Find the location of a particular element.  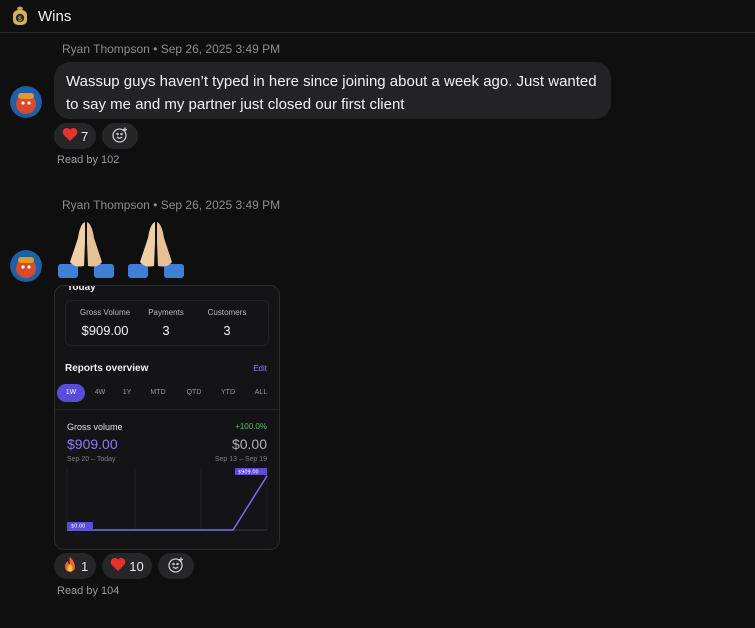

previous-range: Sep 13 – Sep 19 is located at coordinates (240, 459).